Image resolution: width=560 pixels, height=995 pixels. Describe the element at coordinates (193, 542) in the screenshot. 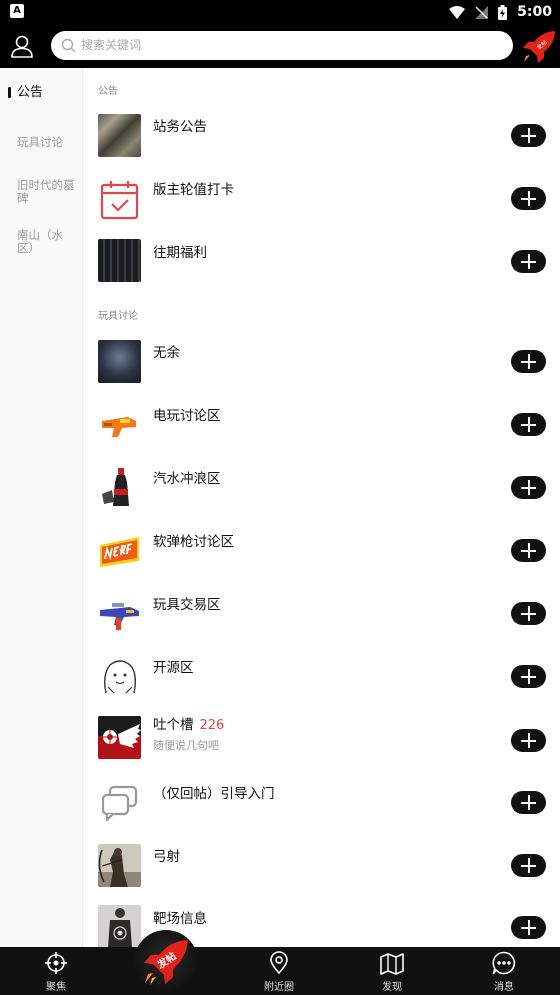

I see `forum-name: 软弹枪讨论区` at that location.